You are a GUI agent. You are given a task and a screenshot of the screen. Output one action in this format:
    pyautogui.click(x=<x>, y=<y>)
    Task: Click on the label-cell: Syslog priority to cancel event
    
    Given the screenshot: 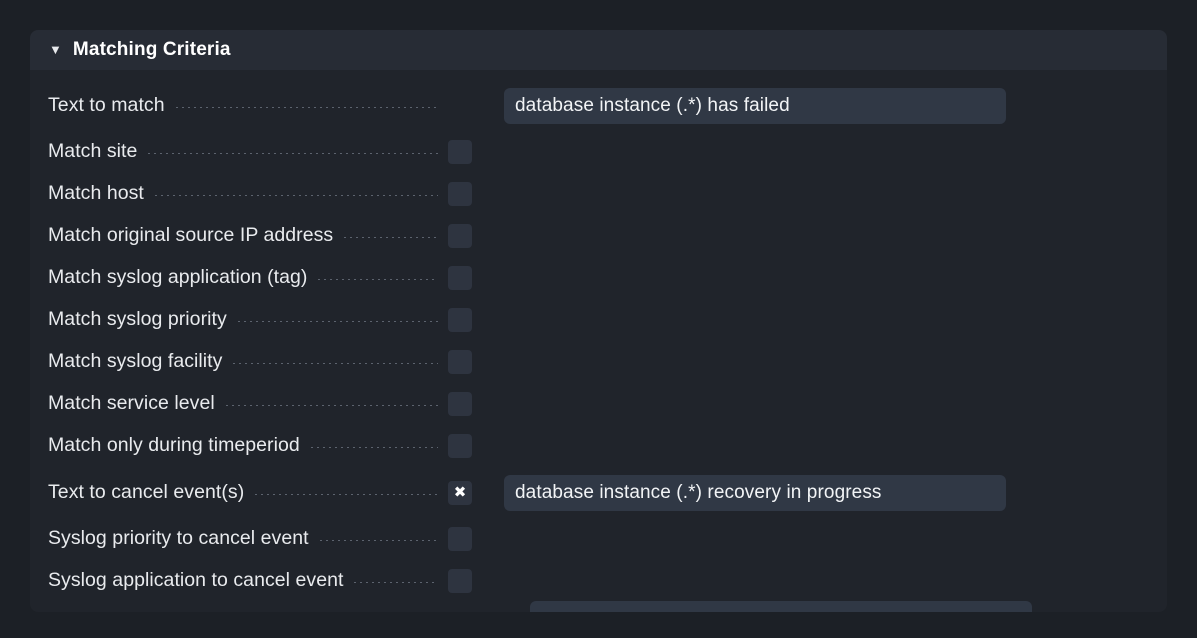 What is the action you would take?
    pyautogui.click(x=243, y=538)
    